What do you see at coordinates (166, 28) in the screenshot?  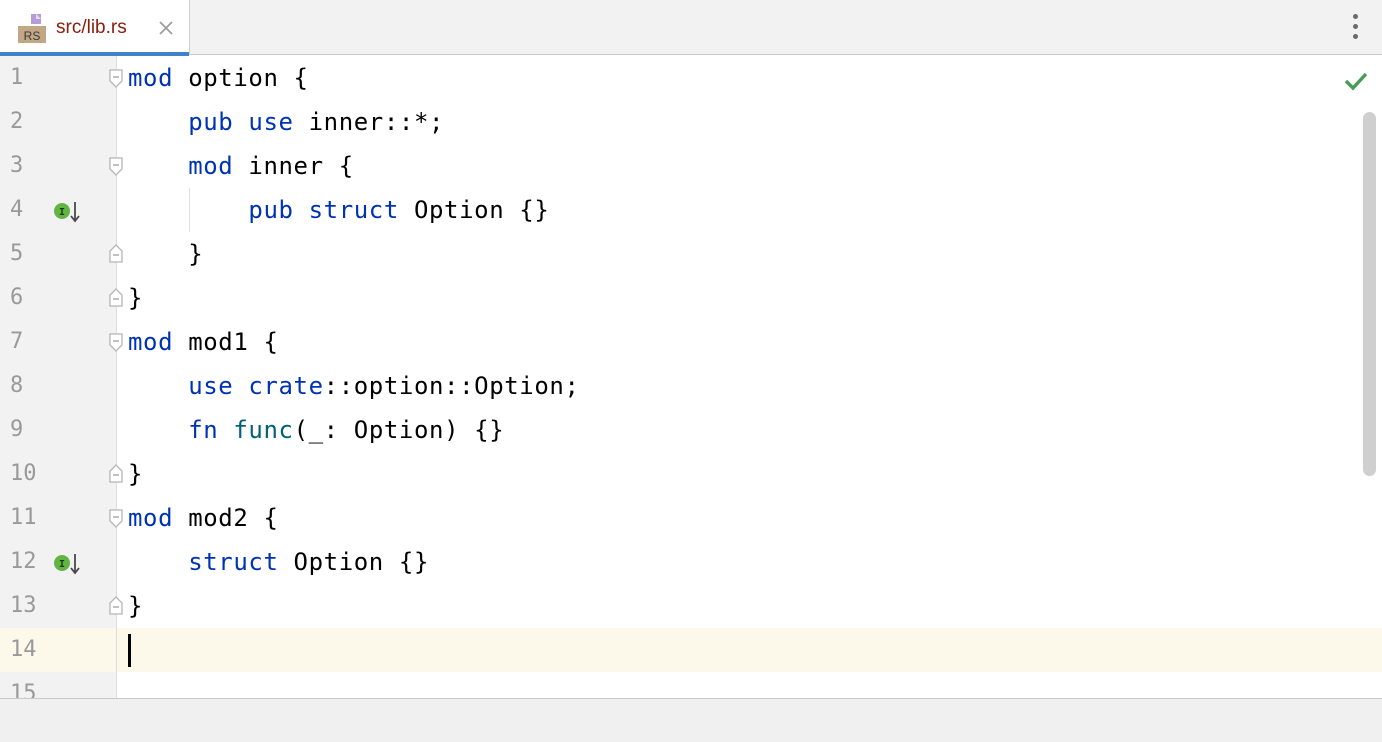 I see `close-icon` at bounding box center [166, 28].